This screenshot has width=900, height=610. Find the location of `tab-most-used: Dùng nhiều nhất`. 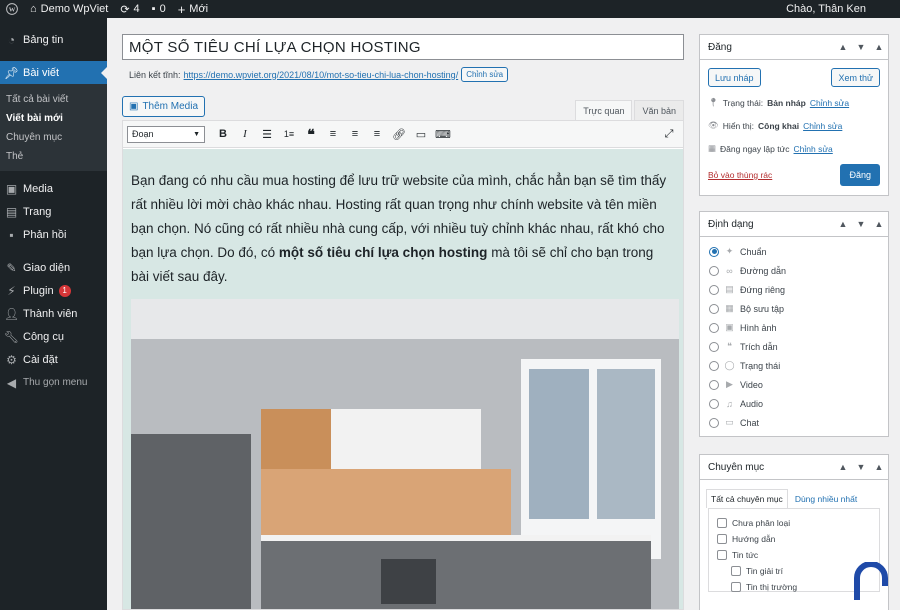

tab-most-used: Dùng nhiều nhất is located at coordinates (826, 498).